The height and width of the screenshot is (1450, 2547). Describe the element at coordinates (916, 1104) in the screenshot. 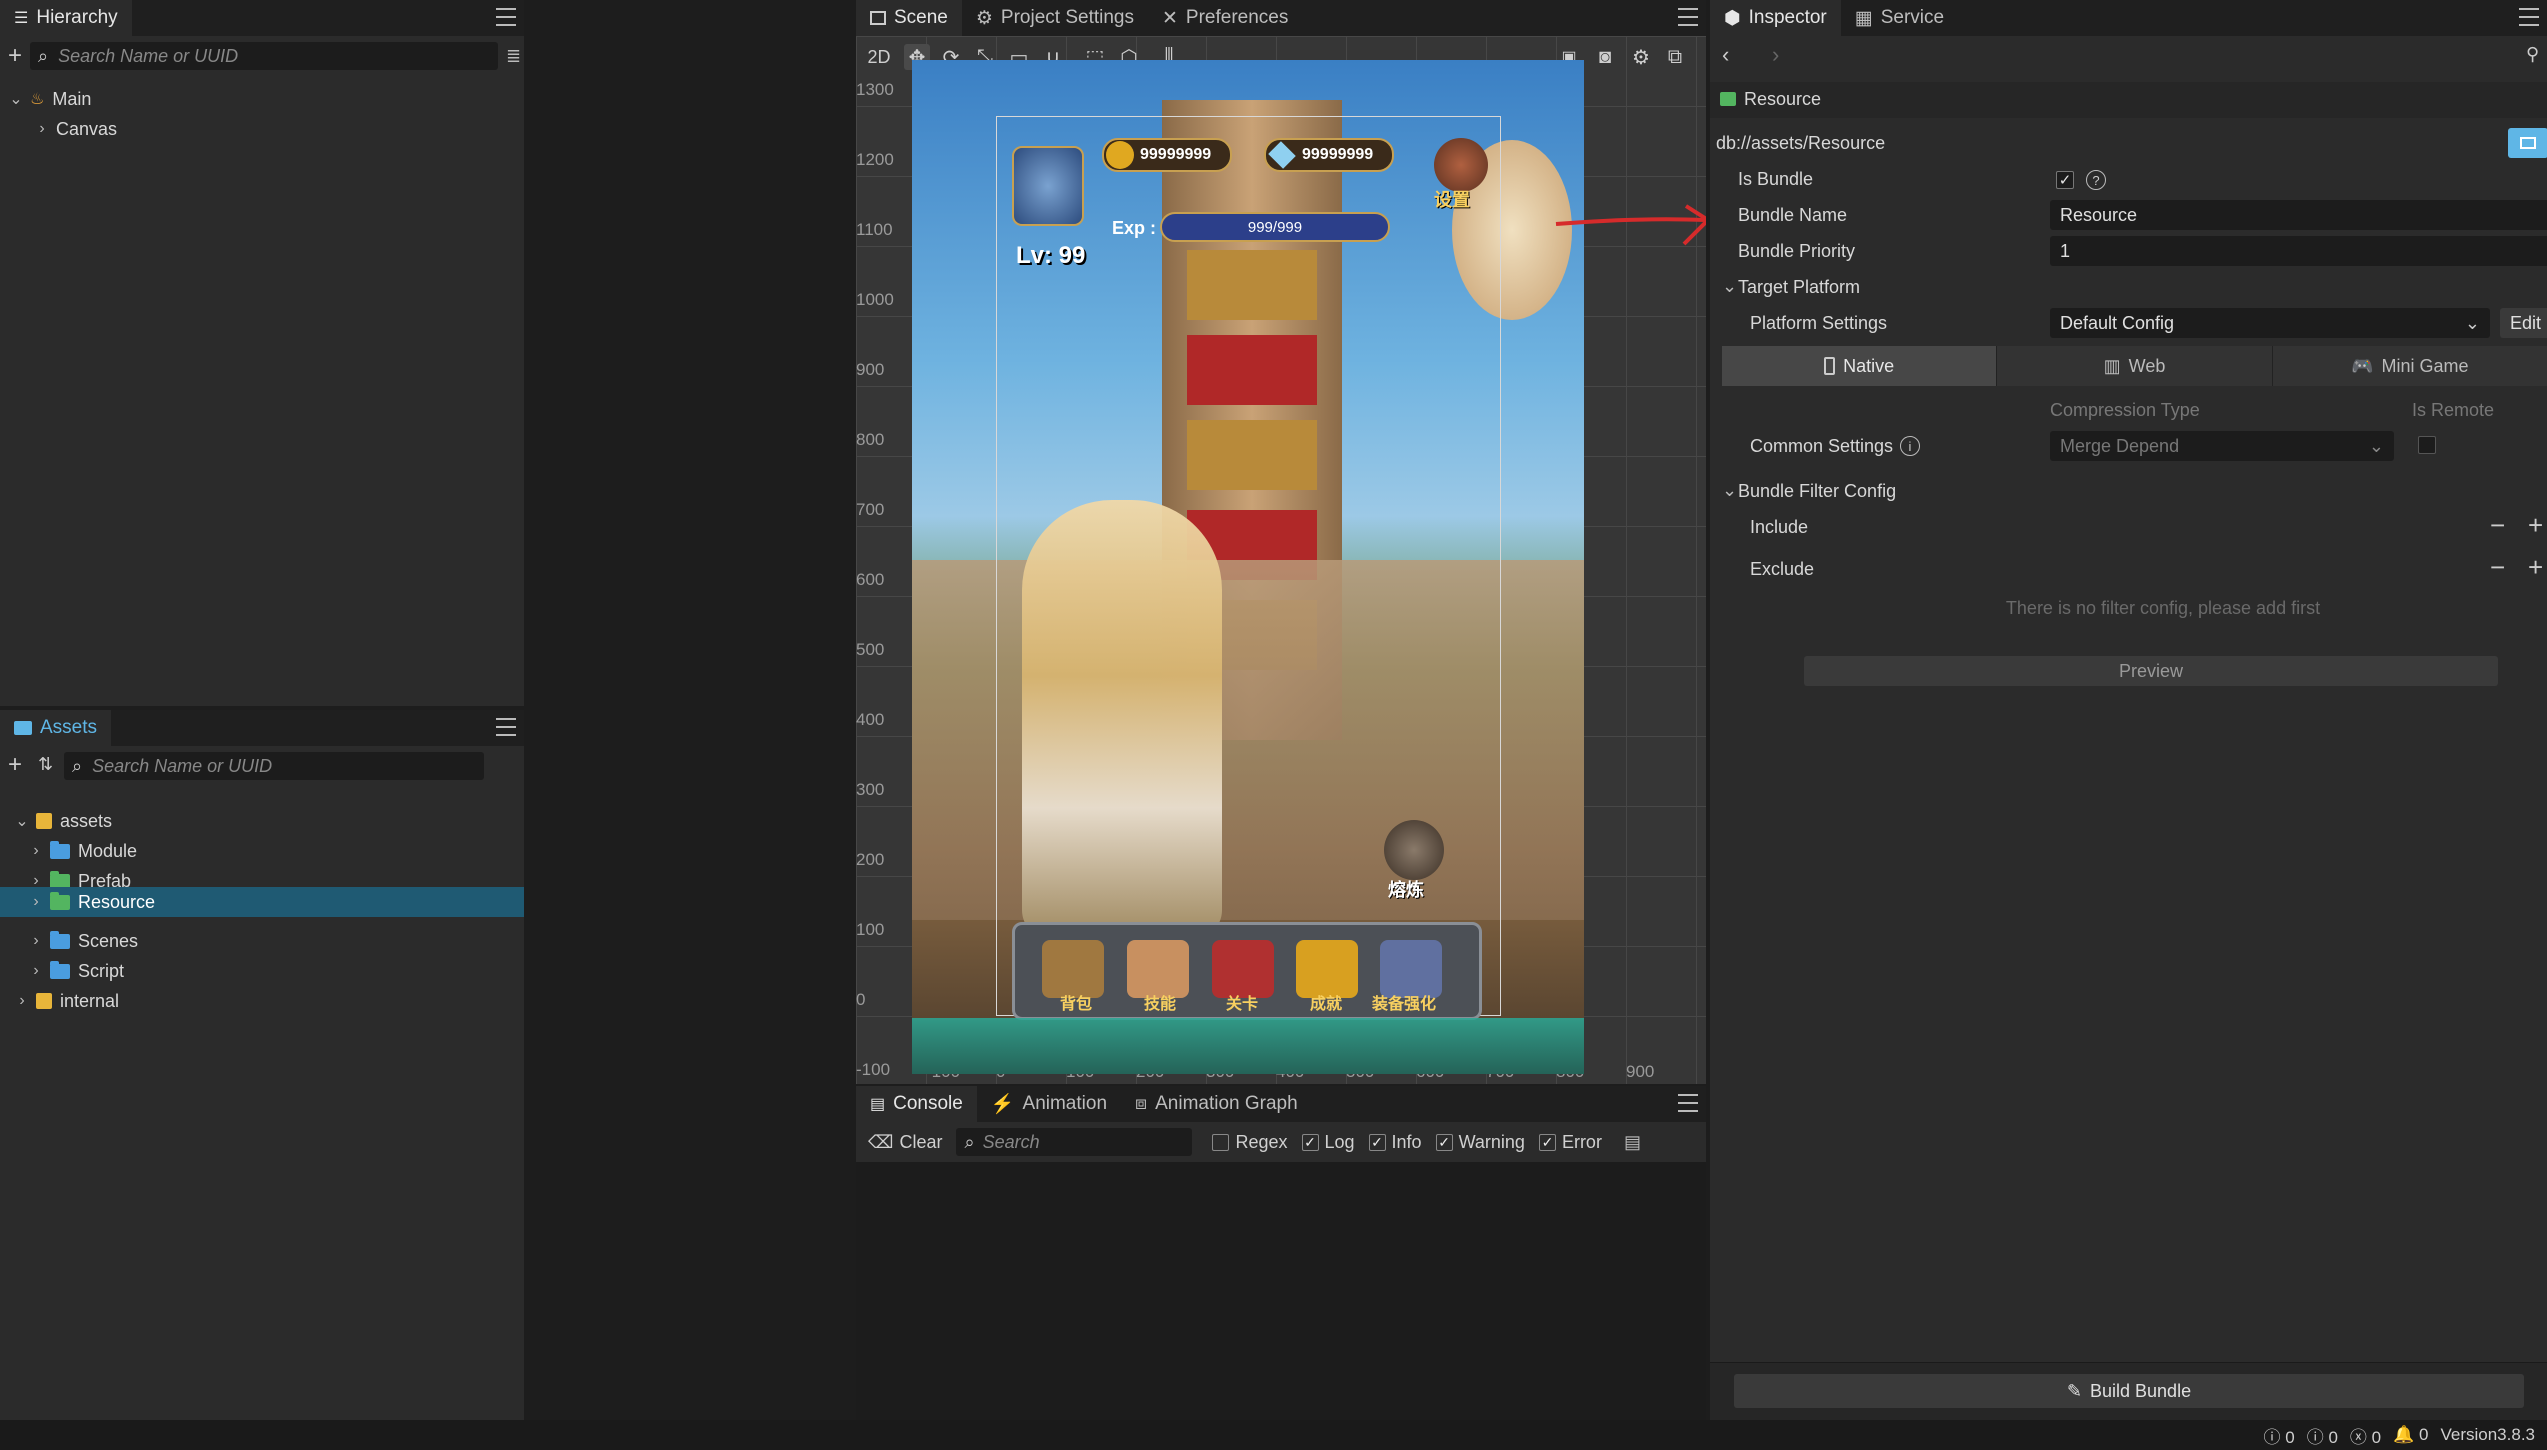

I see `tab-console: ▤ Console` at that location.